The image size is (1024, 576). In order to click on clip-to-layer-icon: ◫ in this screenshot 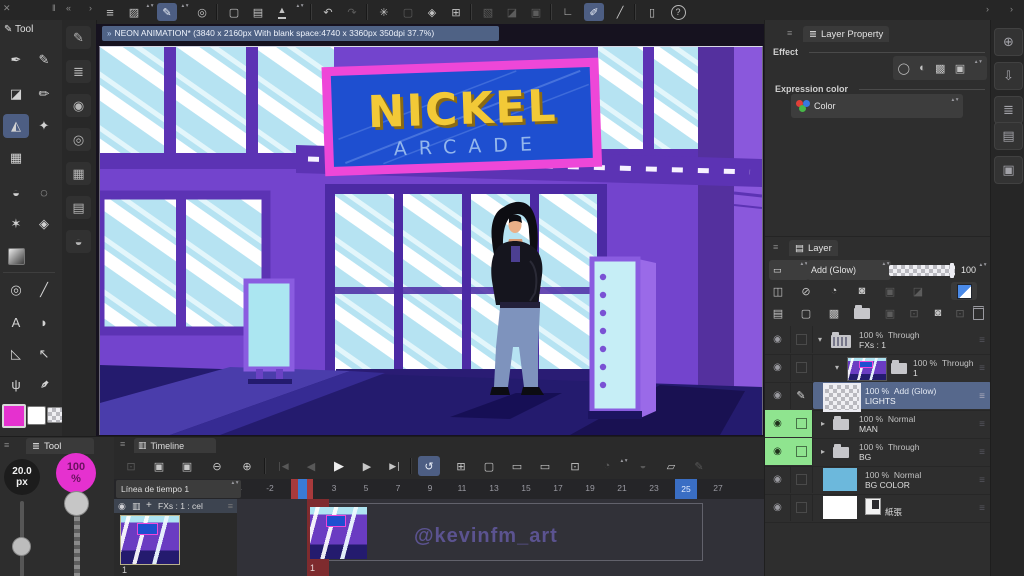, I will do `click(778, 291)`.